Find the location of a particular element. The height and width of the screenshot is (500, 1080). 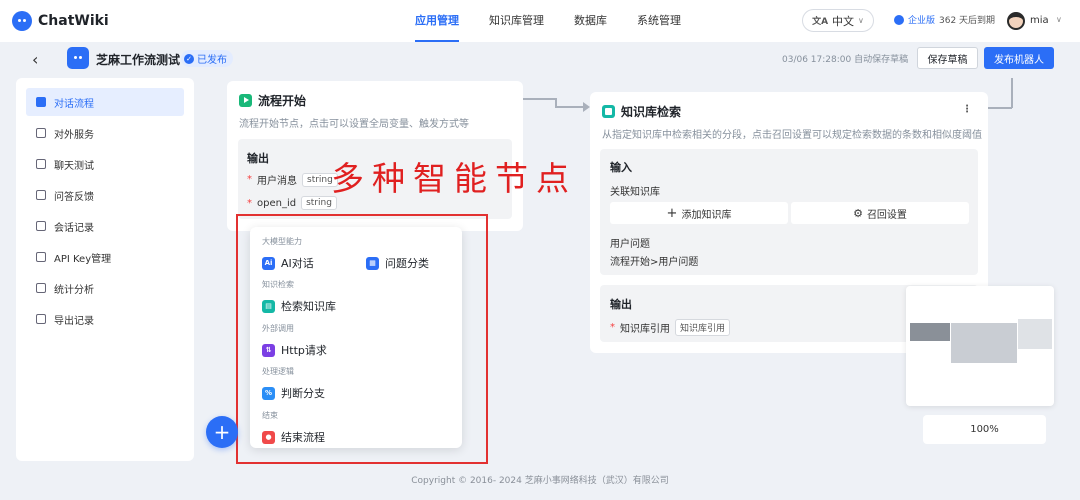

session-icon is located at coordinates (41, 226).